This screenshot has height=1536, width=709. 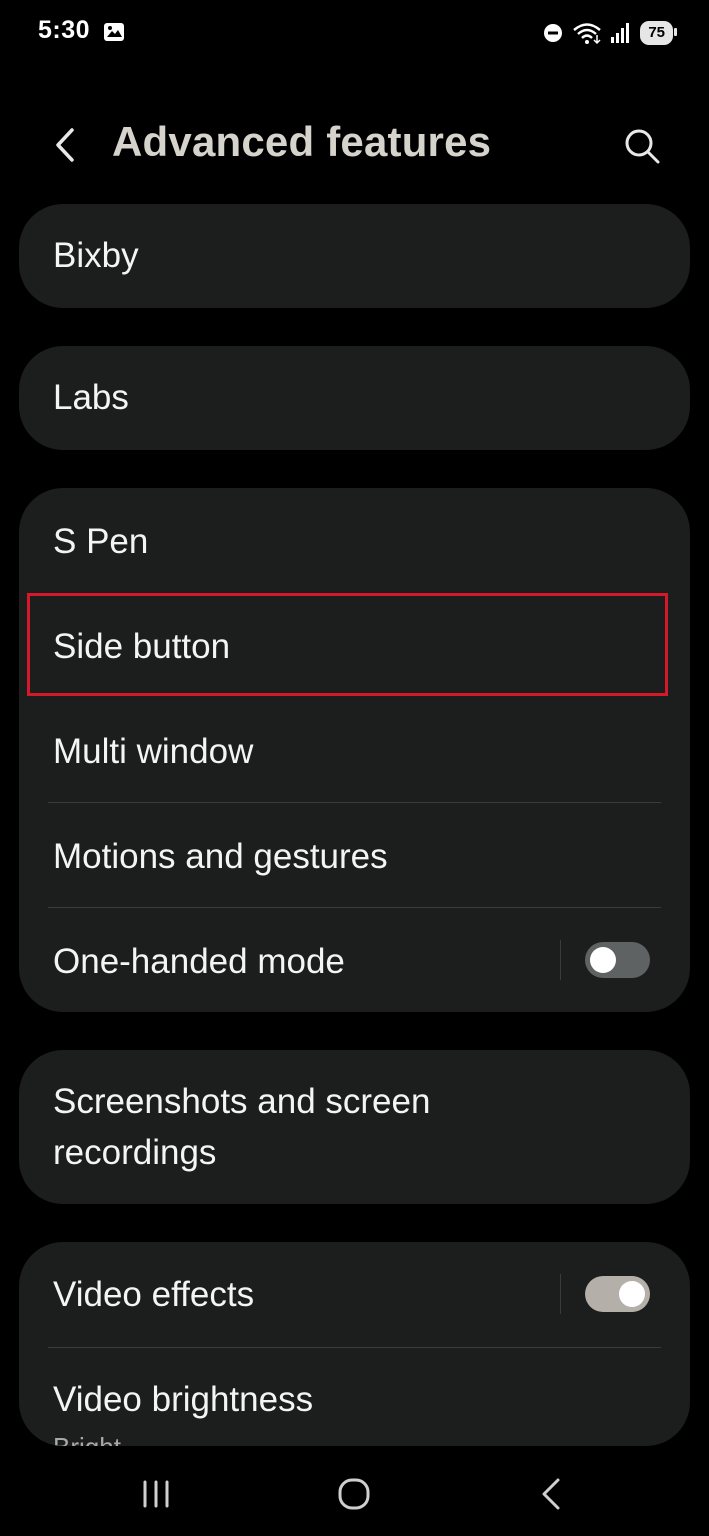 I want to click on gallery-icon, so click(x=114, y=32).